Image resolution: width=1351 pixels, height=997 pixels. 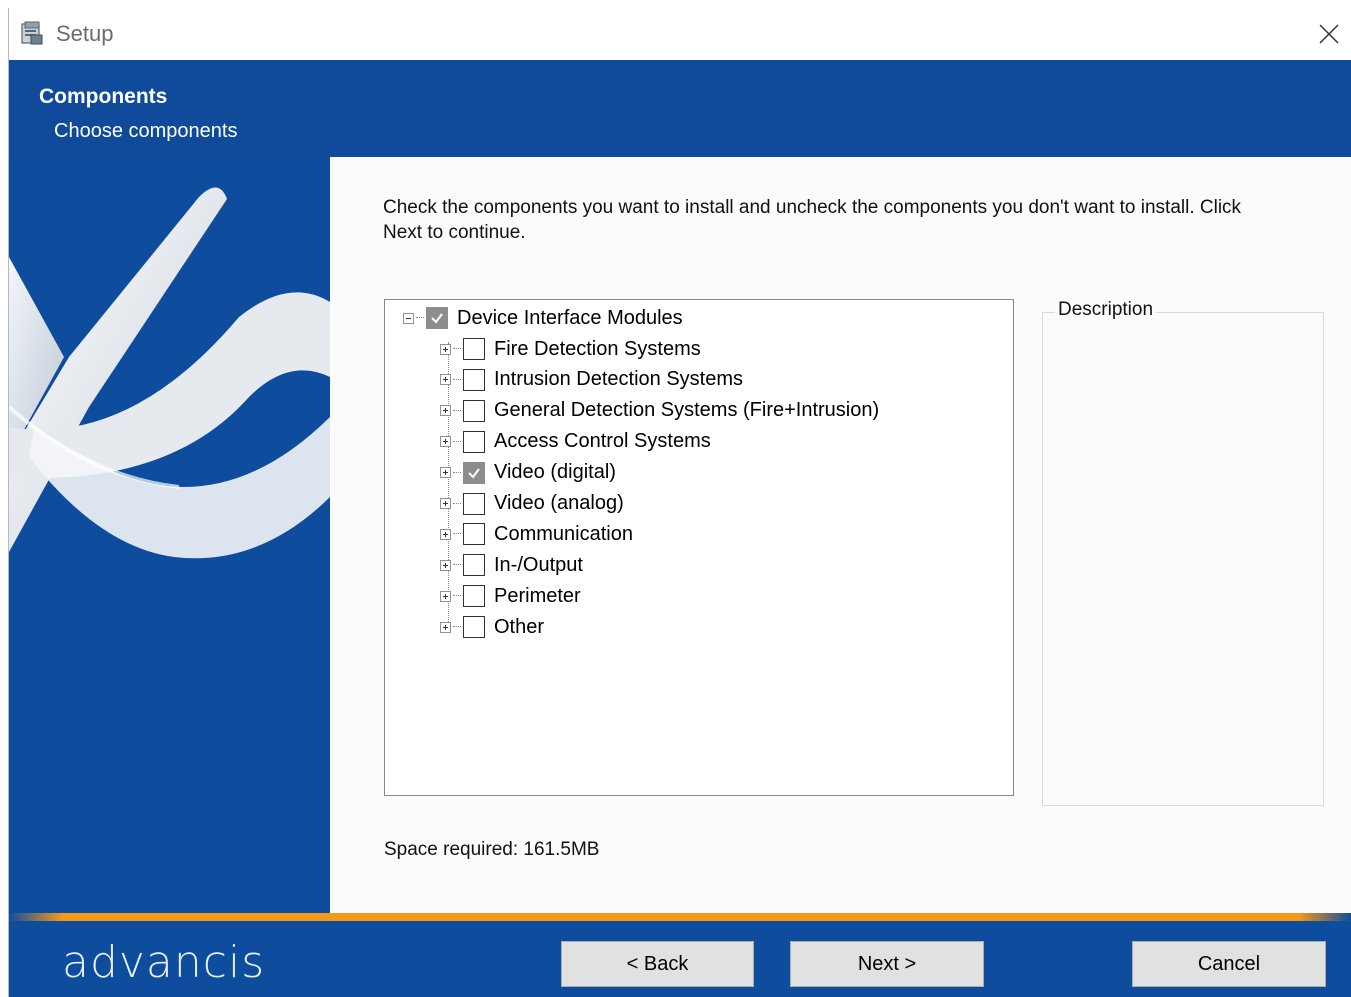 I want to click on tree-item-label: Video (analog), so click(x=559, y=503).